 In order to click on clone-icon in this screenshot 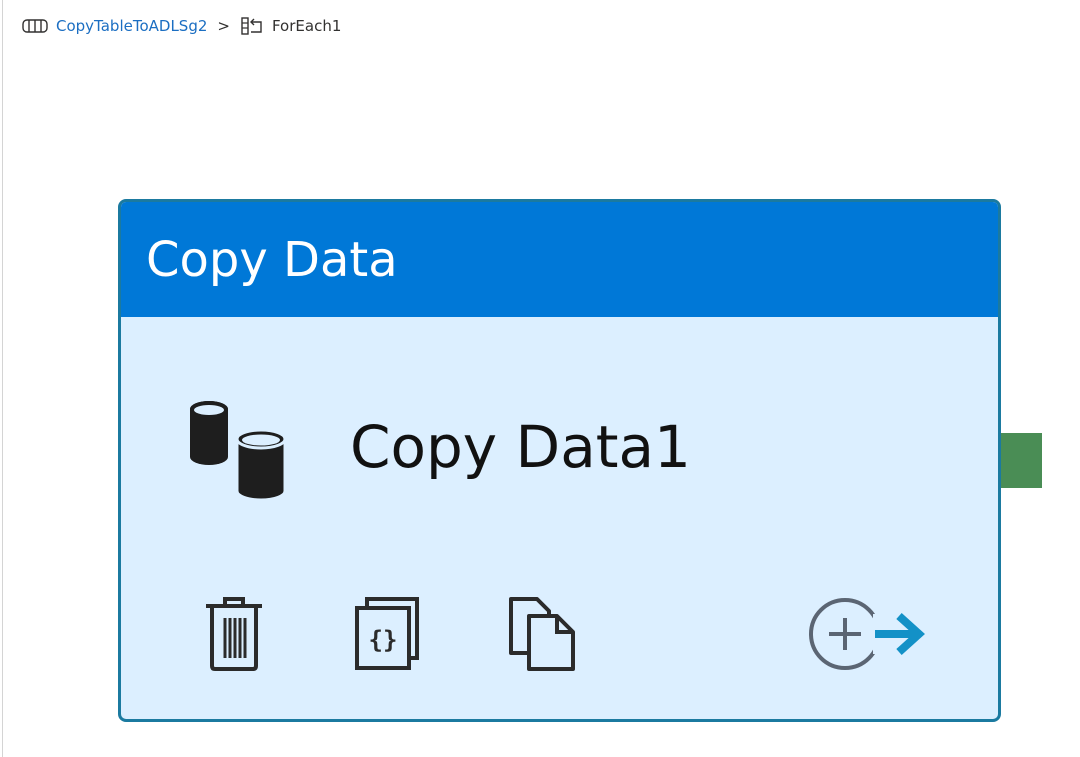, I will do `click(542, 636)`.